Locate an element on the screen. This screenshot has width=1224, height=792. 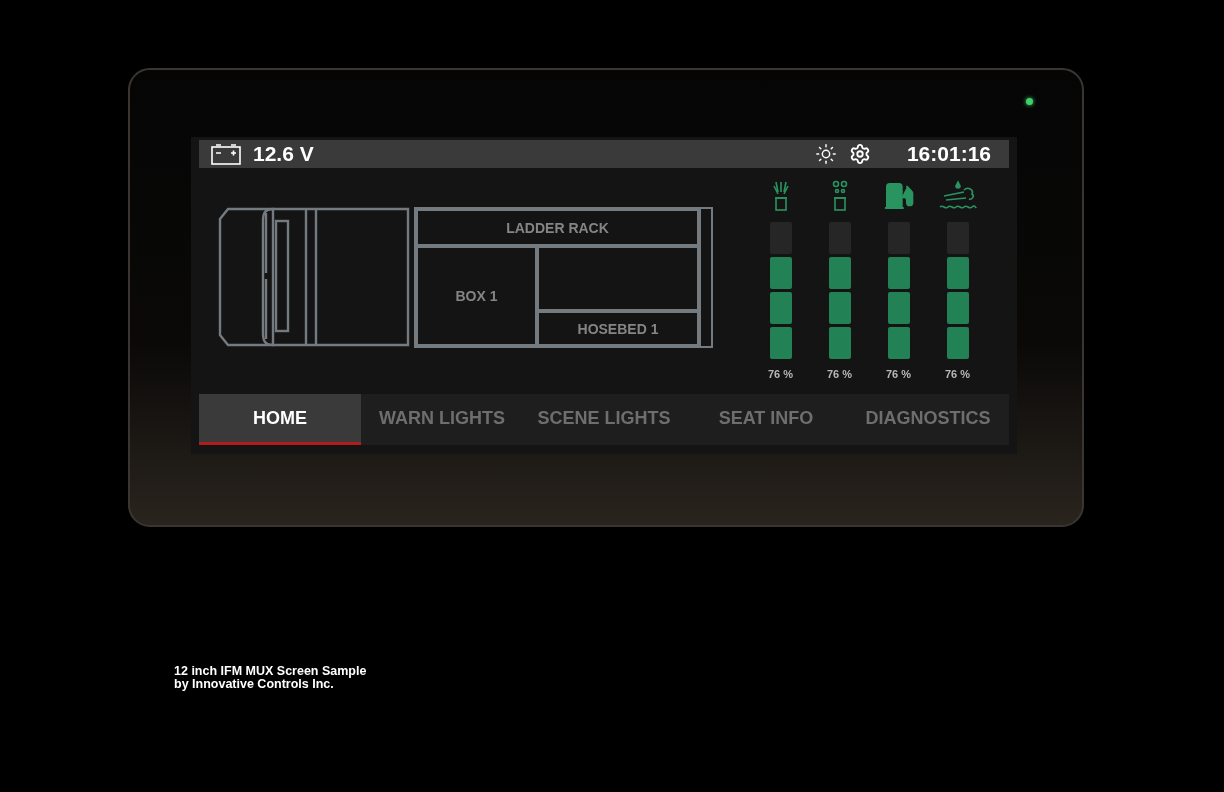
caption-text: by Innovative Controls Inc. is located at coordinates (254, 684).